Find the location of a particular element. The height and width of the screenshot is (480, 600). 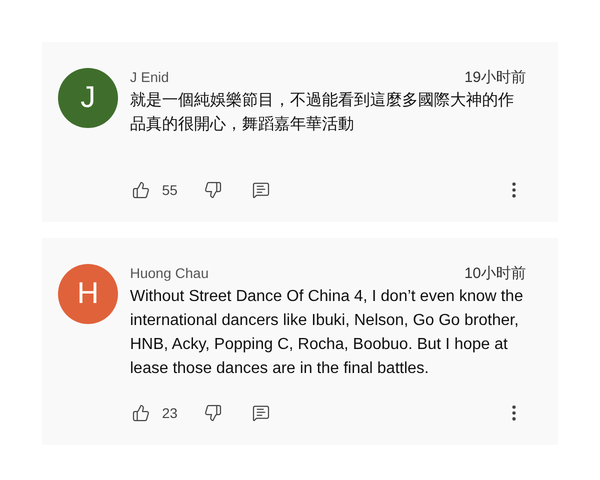

like-count: 55 is located at coordinates (170, 190).